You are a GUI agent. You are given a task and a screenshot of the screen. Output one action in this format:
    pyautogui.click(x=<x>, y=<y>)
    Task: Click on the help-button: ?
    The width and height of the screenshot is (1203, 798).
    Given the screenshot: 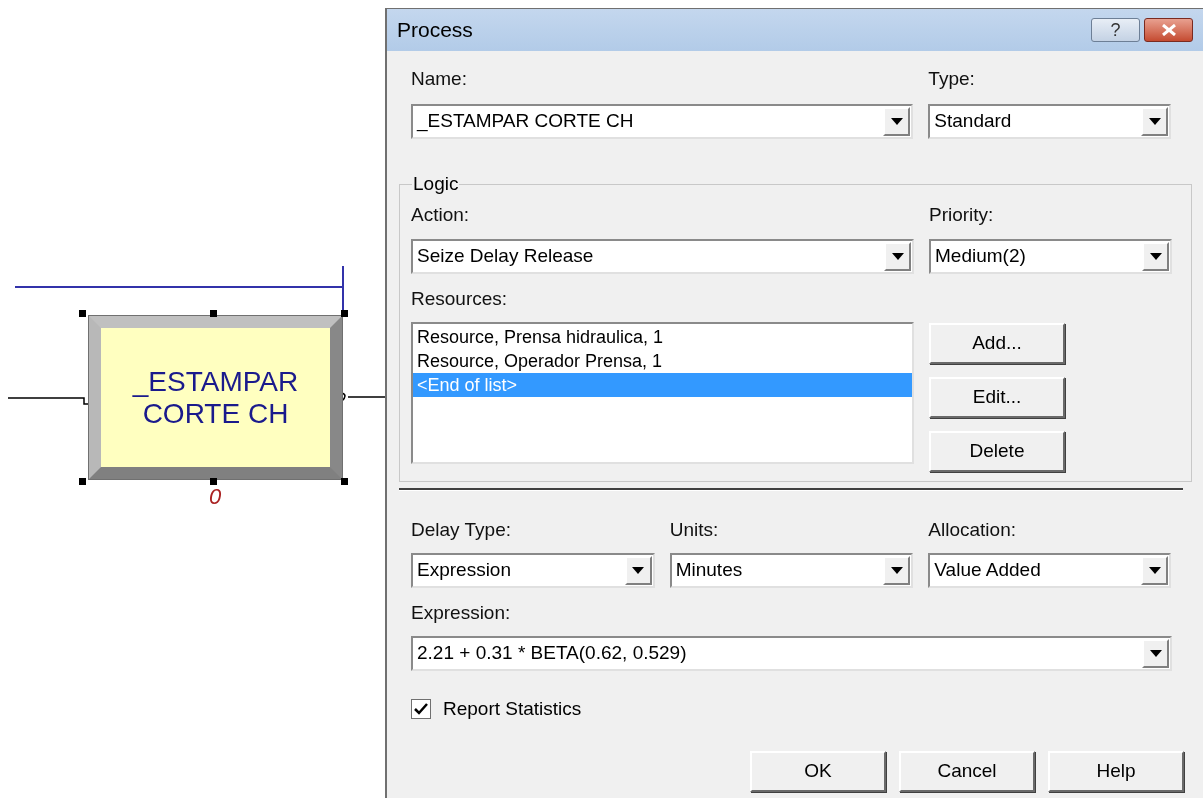 What is the action you would take?
    pyautogui.click(x=1115, y=30)
    